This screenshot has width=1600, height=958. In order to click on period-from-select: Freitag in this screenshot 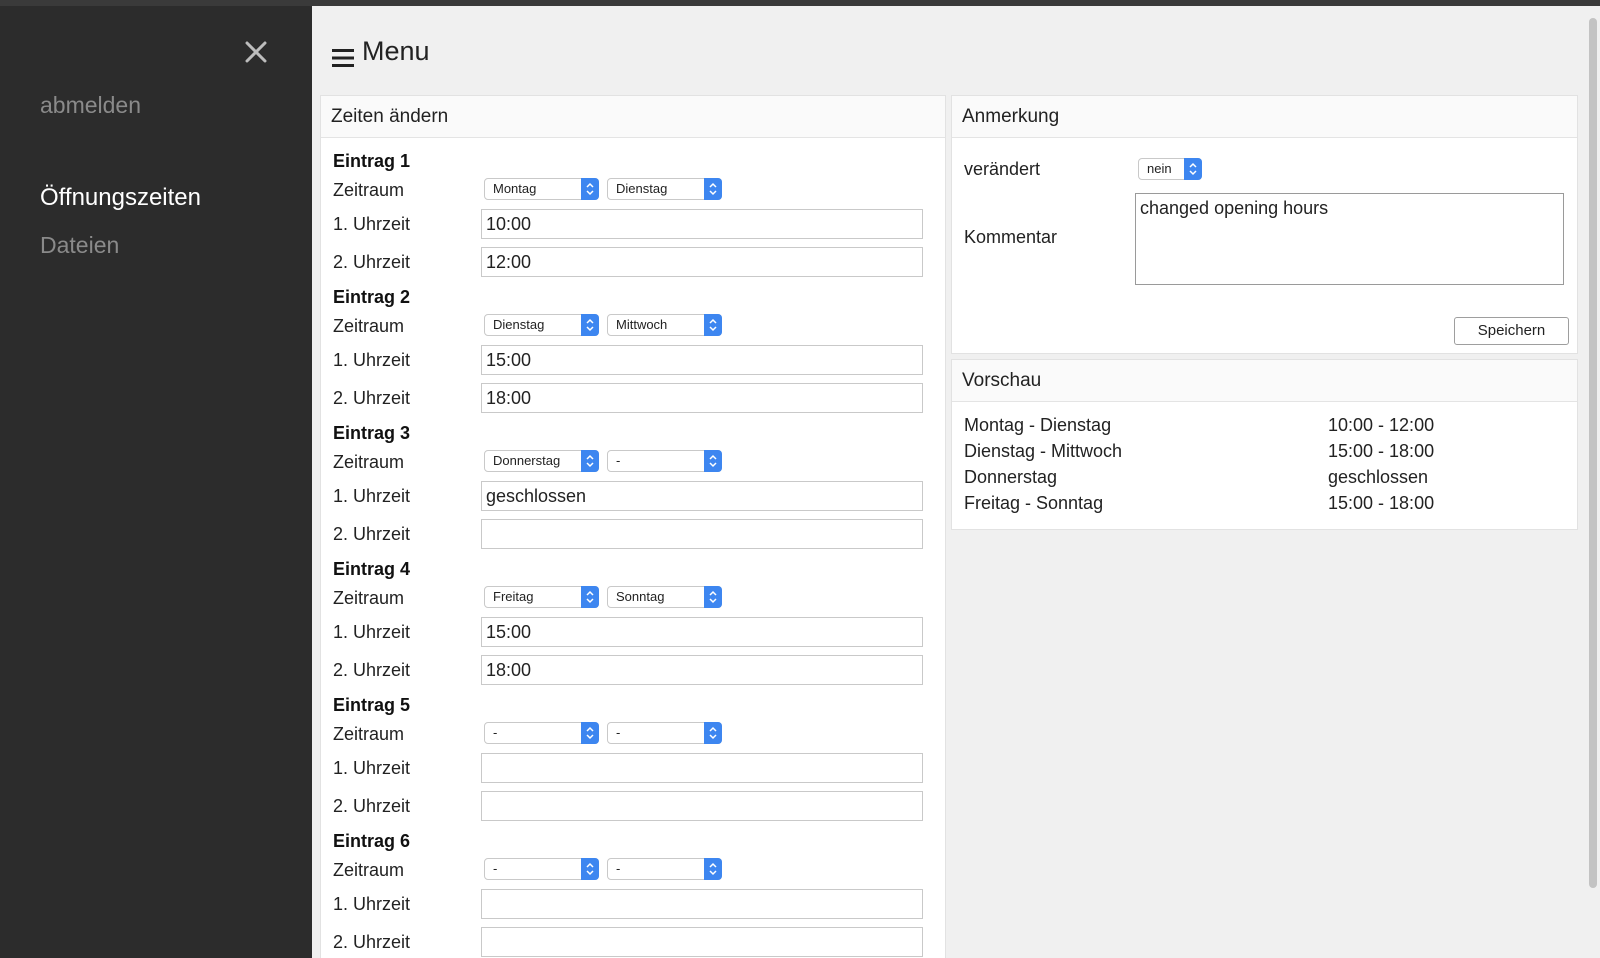, I will do `click(541, 597)`.